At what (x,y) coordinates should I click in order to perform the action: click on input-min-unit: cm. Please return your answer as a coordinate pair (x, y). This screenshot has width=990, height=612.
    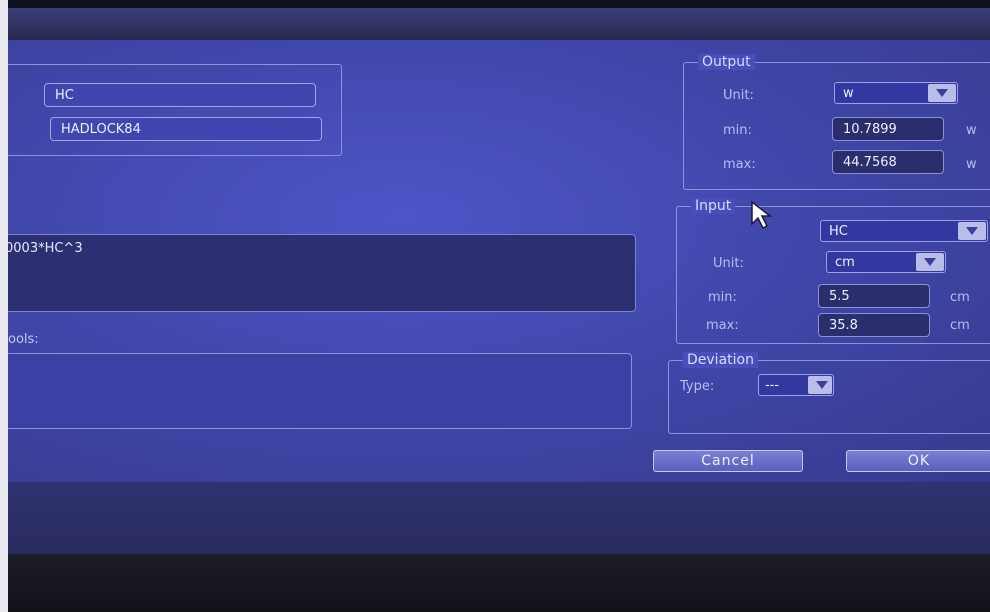
    Looking at the image, I should click on (960, 297).